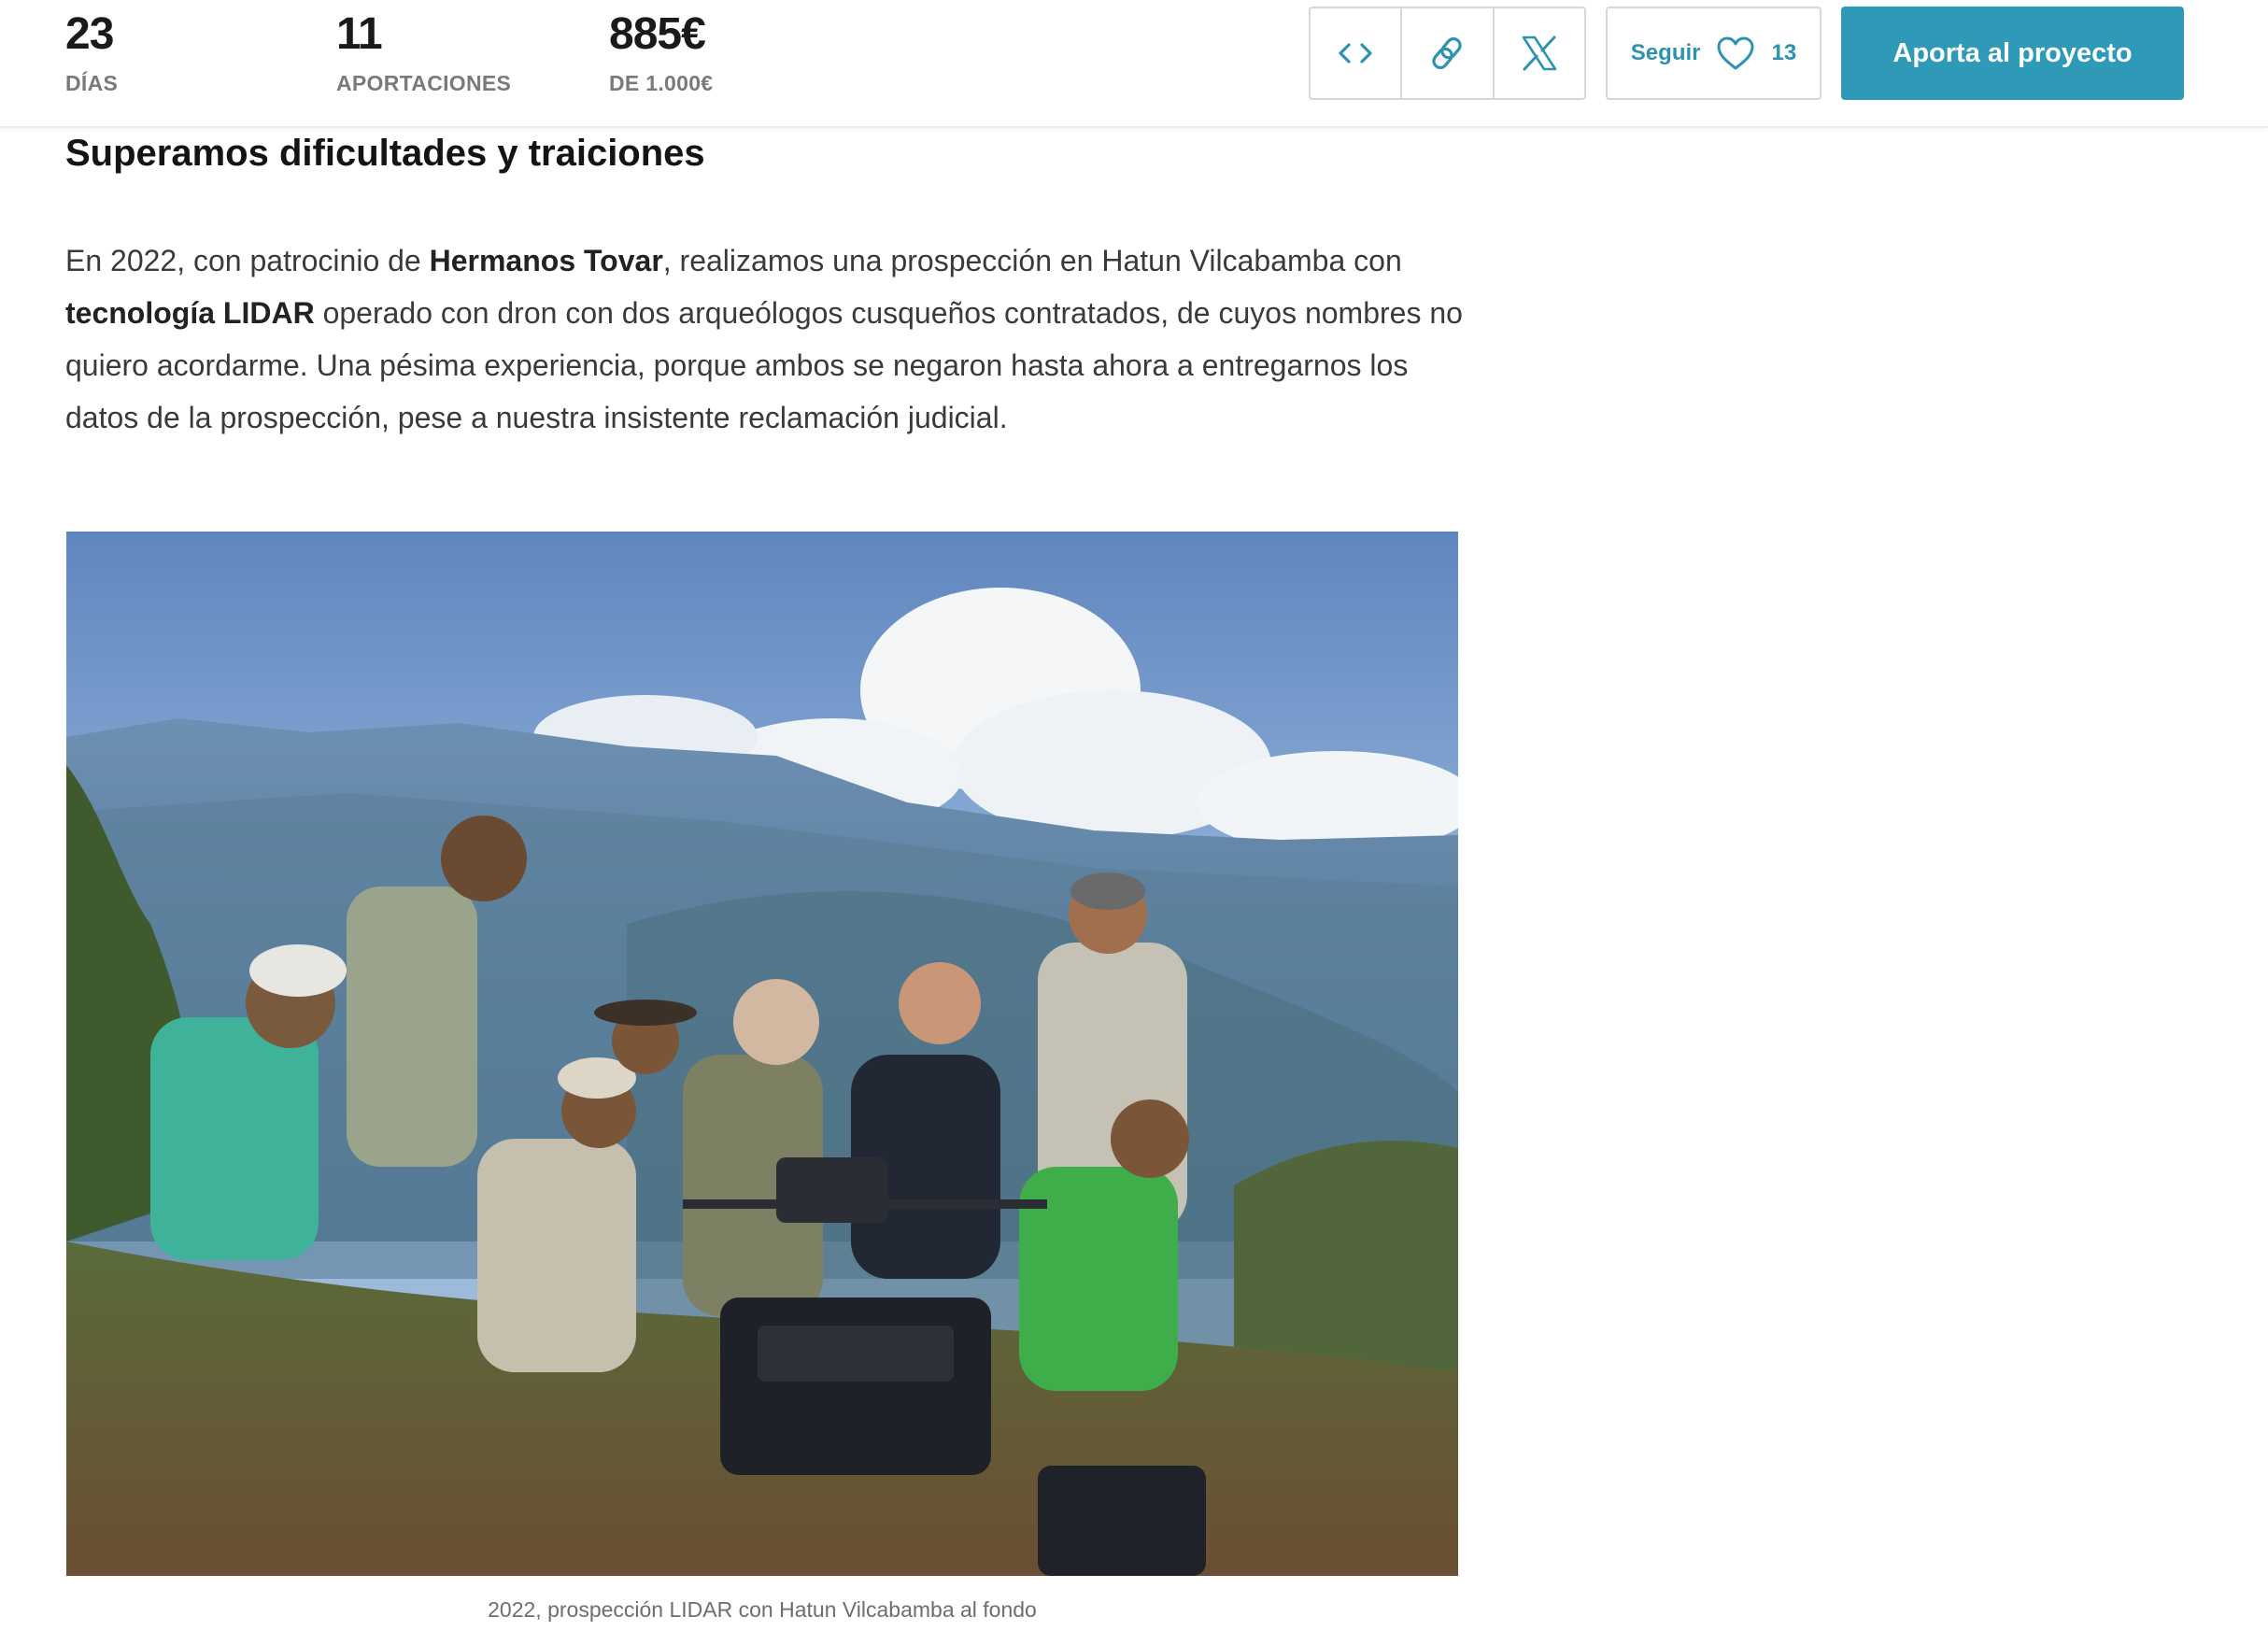 This screenshot has width=2268, height=1631. I want to click on follow-count: 13, so click(1784, 52).